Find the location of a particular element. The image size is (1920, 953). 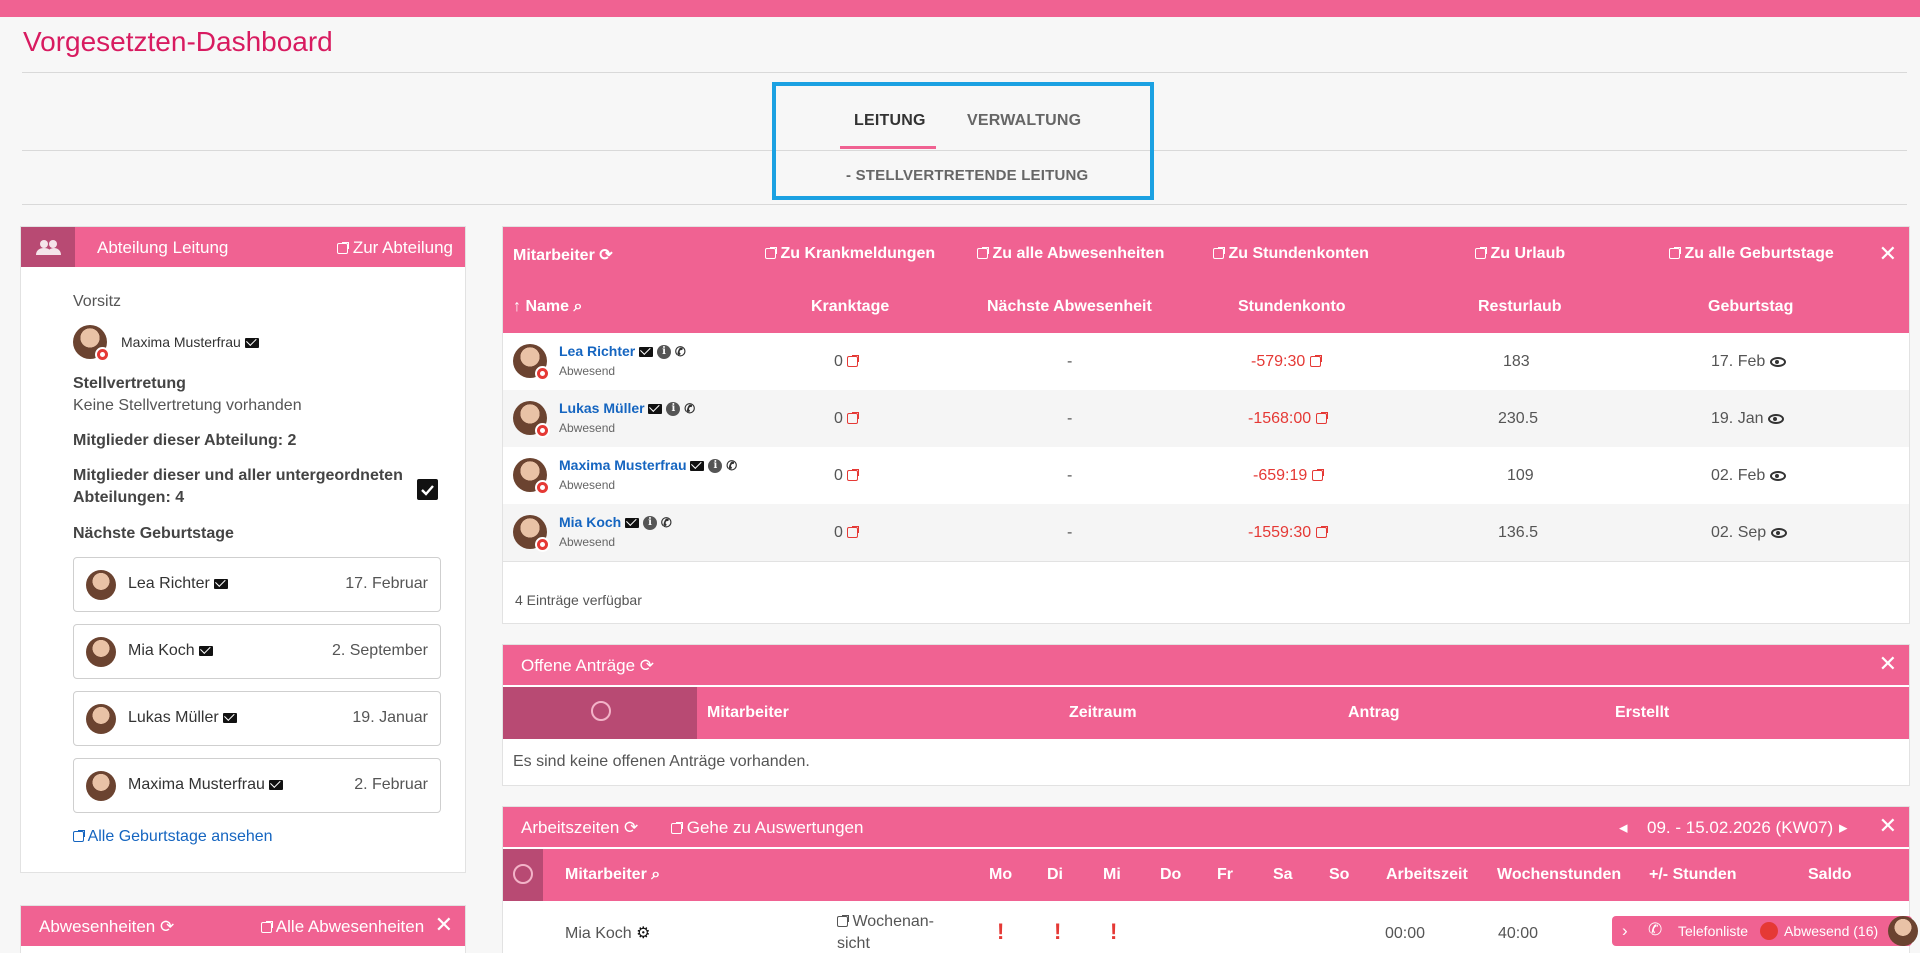

wochenansicht-link: Wochenan-sicht is located at coordinates (885, 932).